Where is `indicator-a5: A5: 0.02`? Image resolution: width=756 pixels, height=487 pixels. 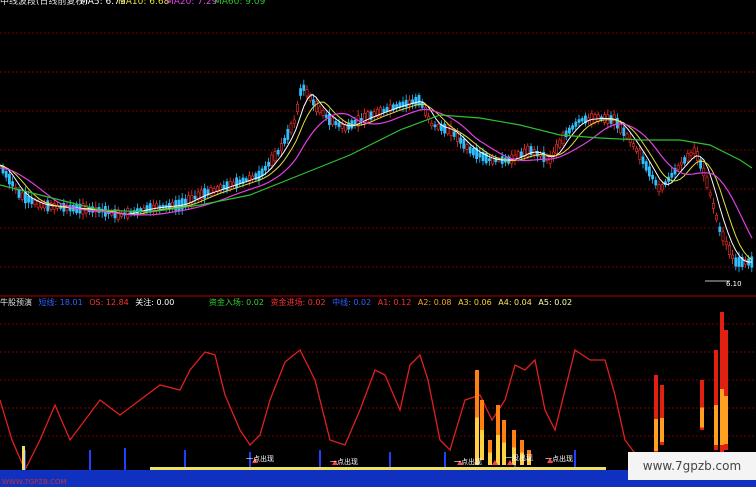
indicator-a5: A5: 0.02 is located at coordinates (555, 302).